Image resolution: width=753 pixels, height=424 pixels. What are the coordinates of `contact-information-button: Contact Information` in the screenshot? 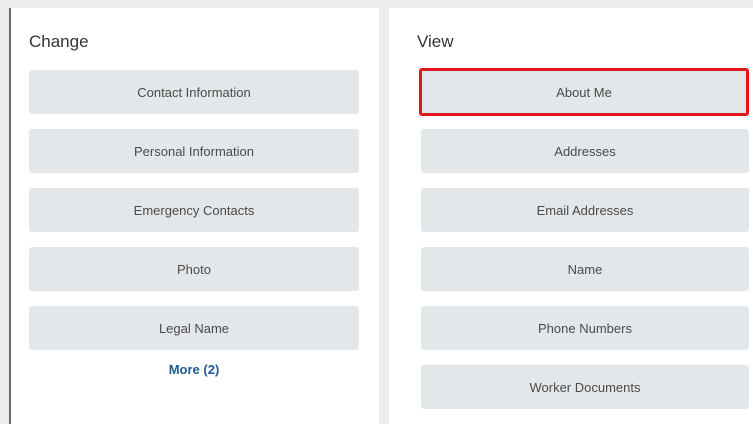 It's located at (194, 92).